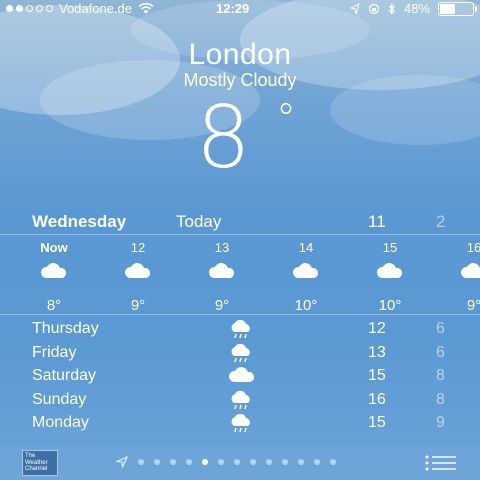  I want to click on carrier-group: Vodafone.de, so click(80, 8).